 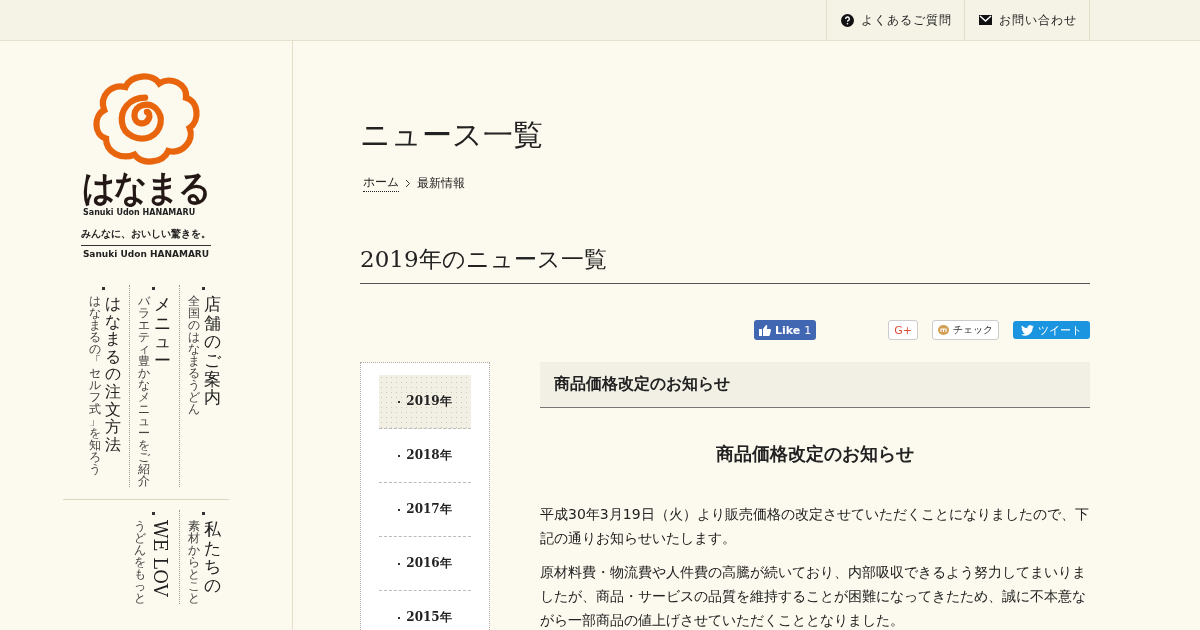 What do you see at coordinates (381, 183) in the screenshot?
I see `breadcrumb-link: ホーム` at bounding box center [381, 183].